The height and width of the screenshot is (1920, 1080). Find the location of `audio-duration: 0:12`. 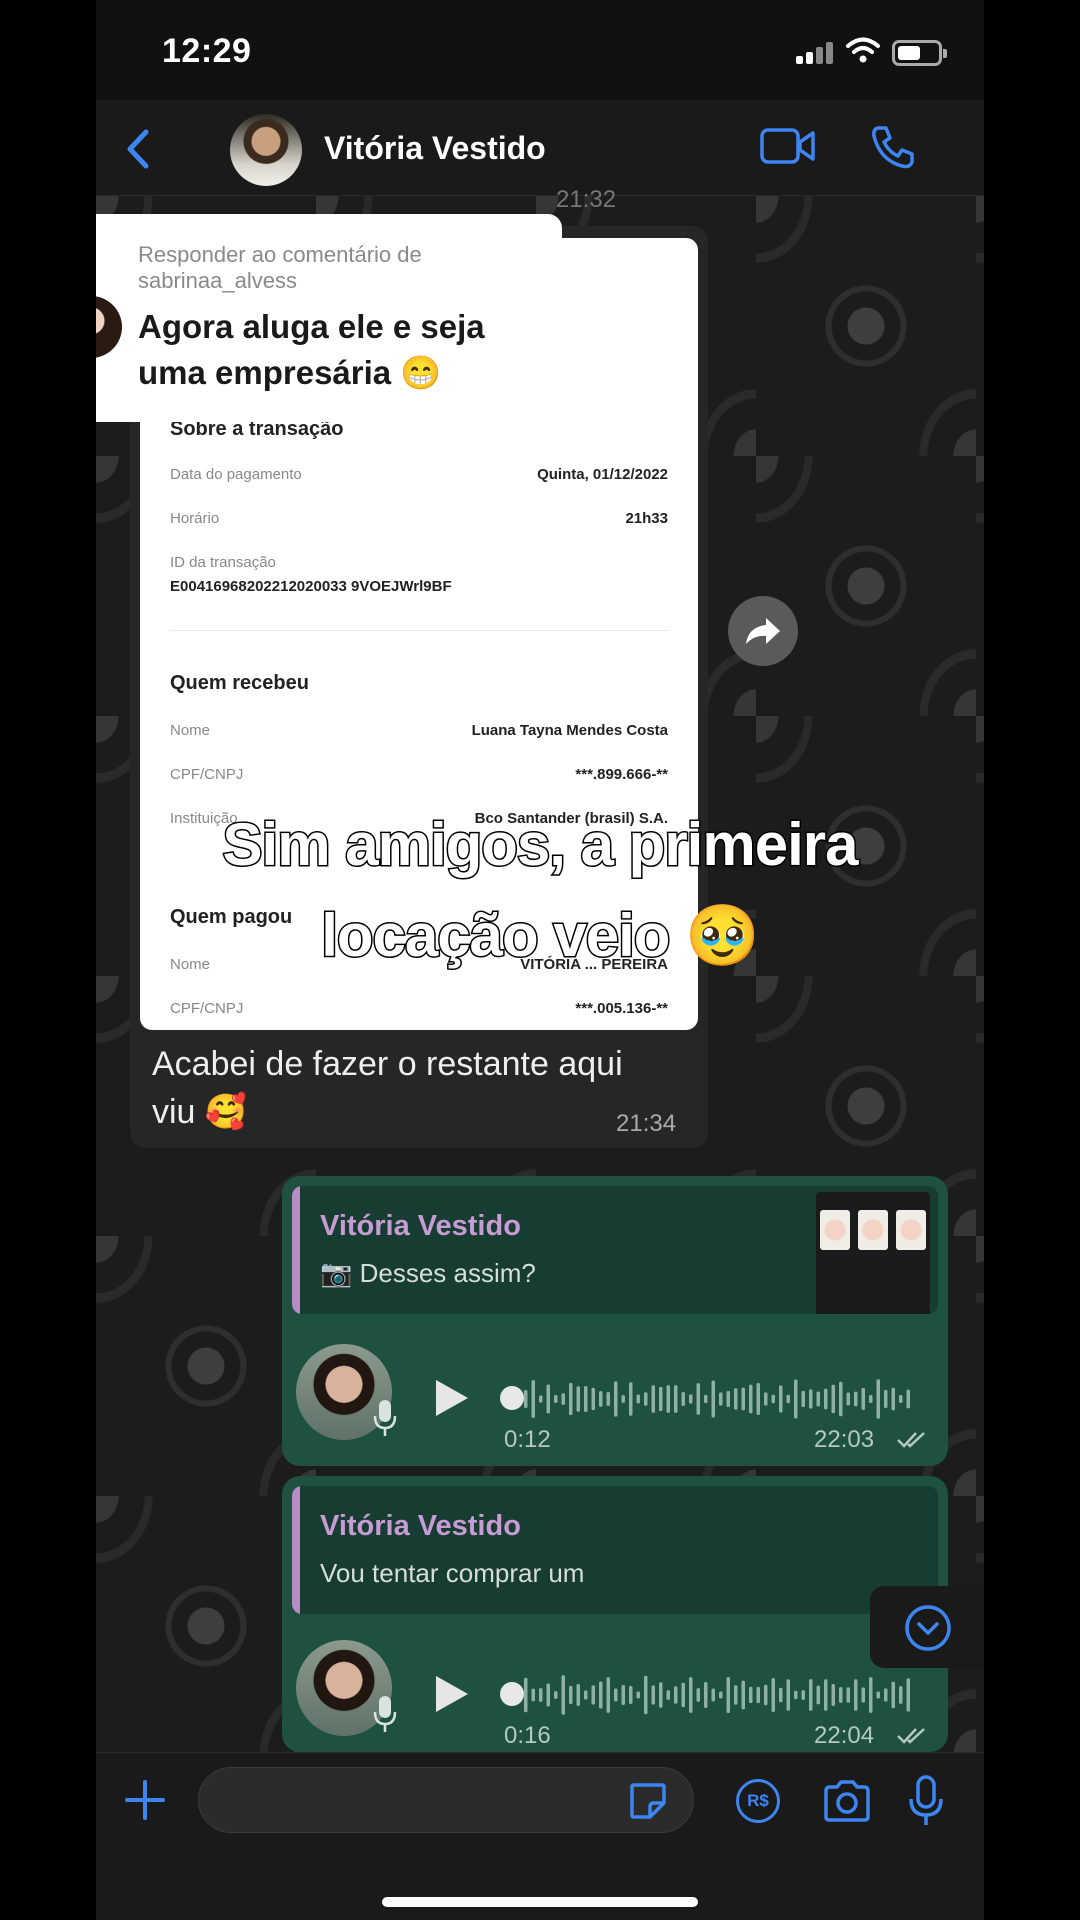

audio-duration: 0:12 is located at coordinates (527, 1439).